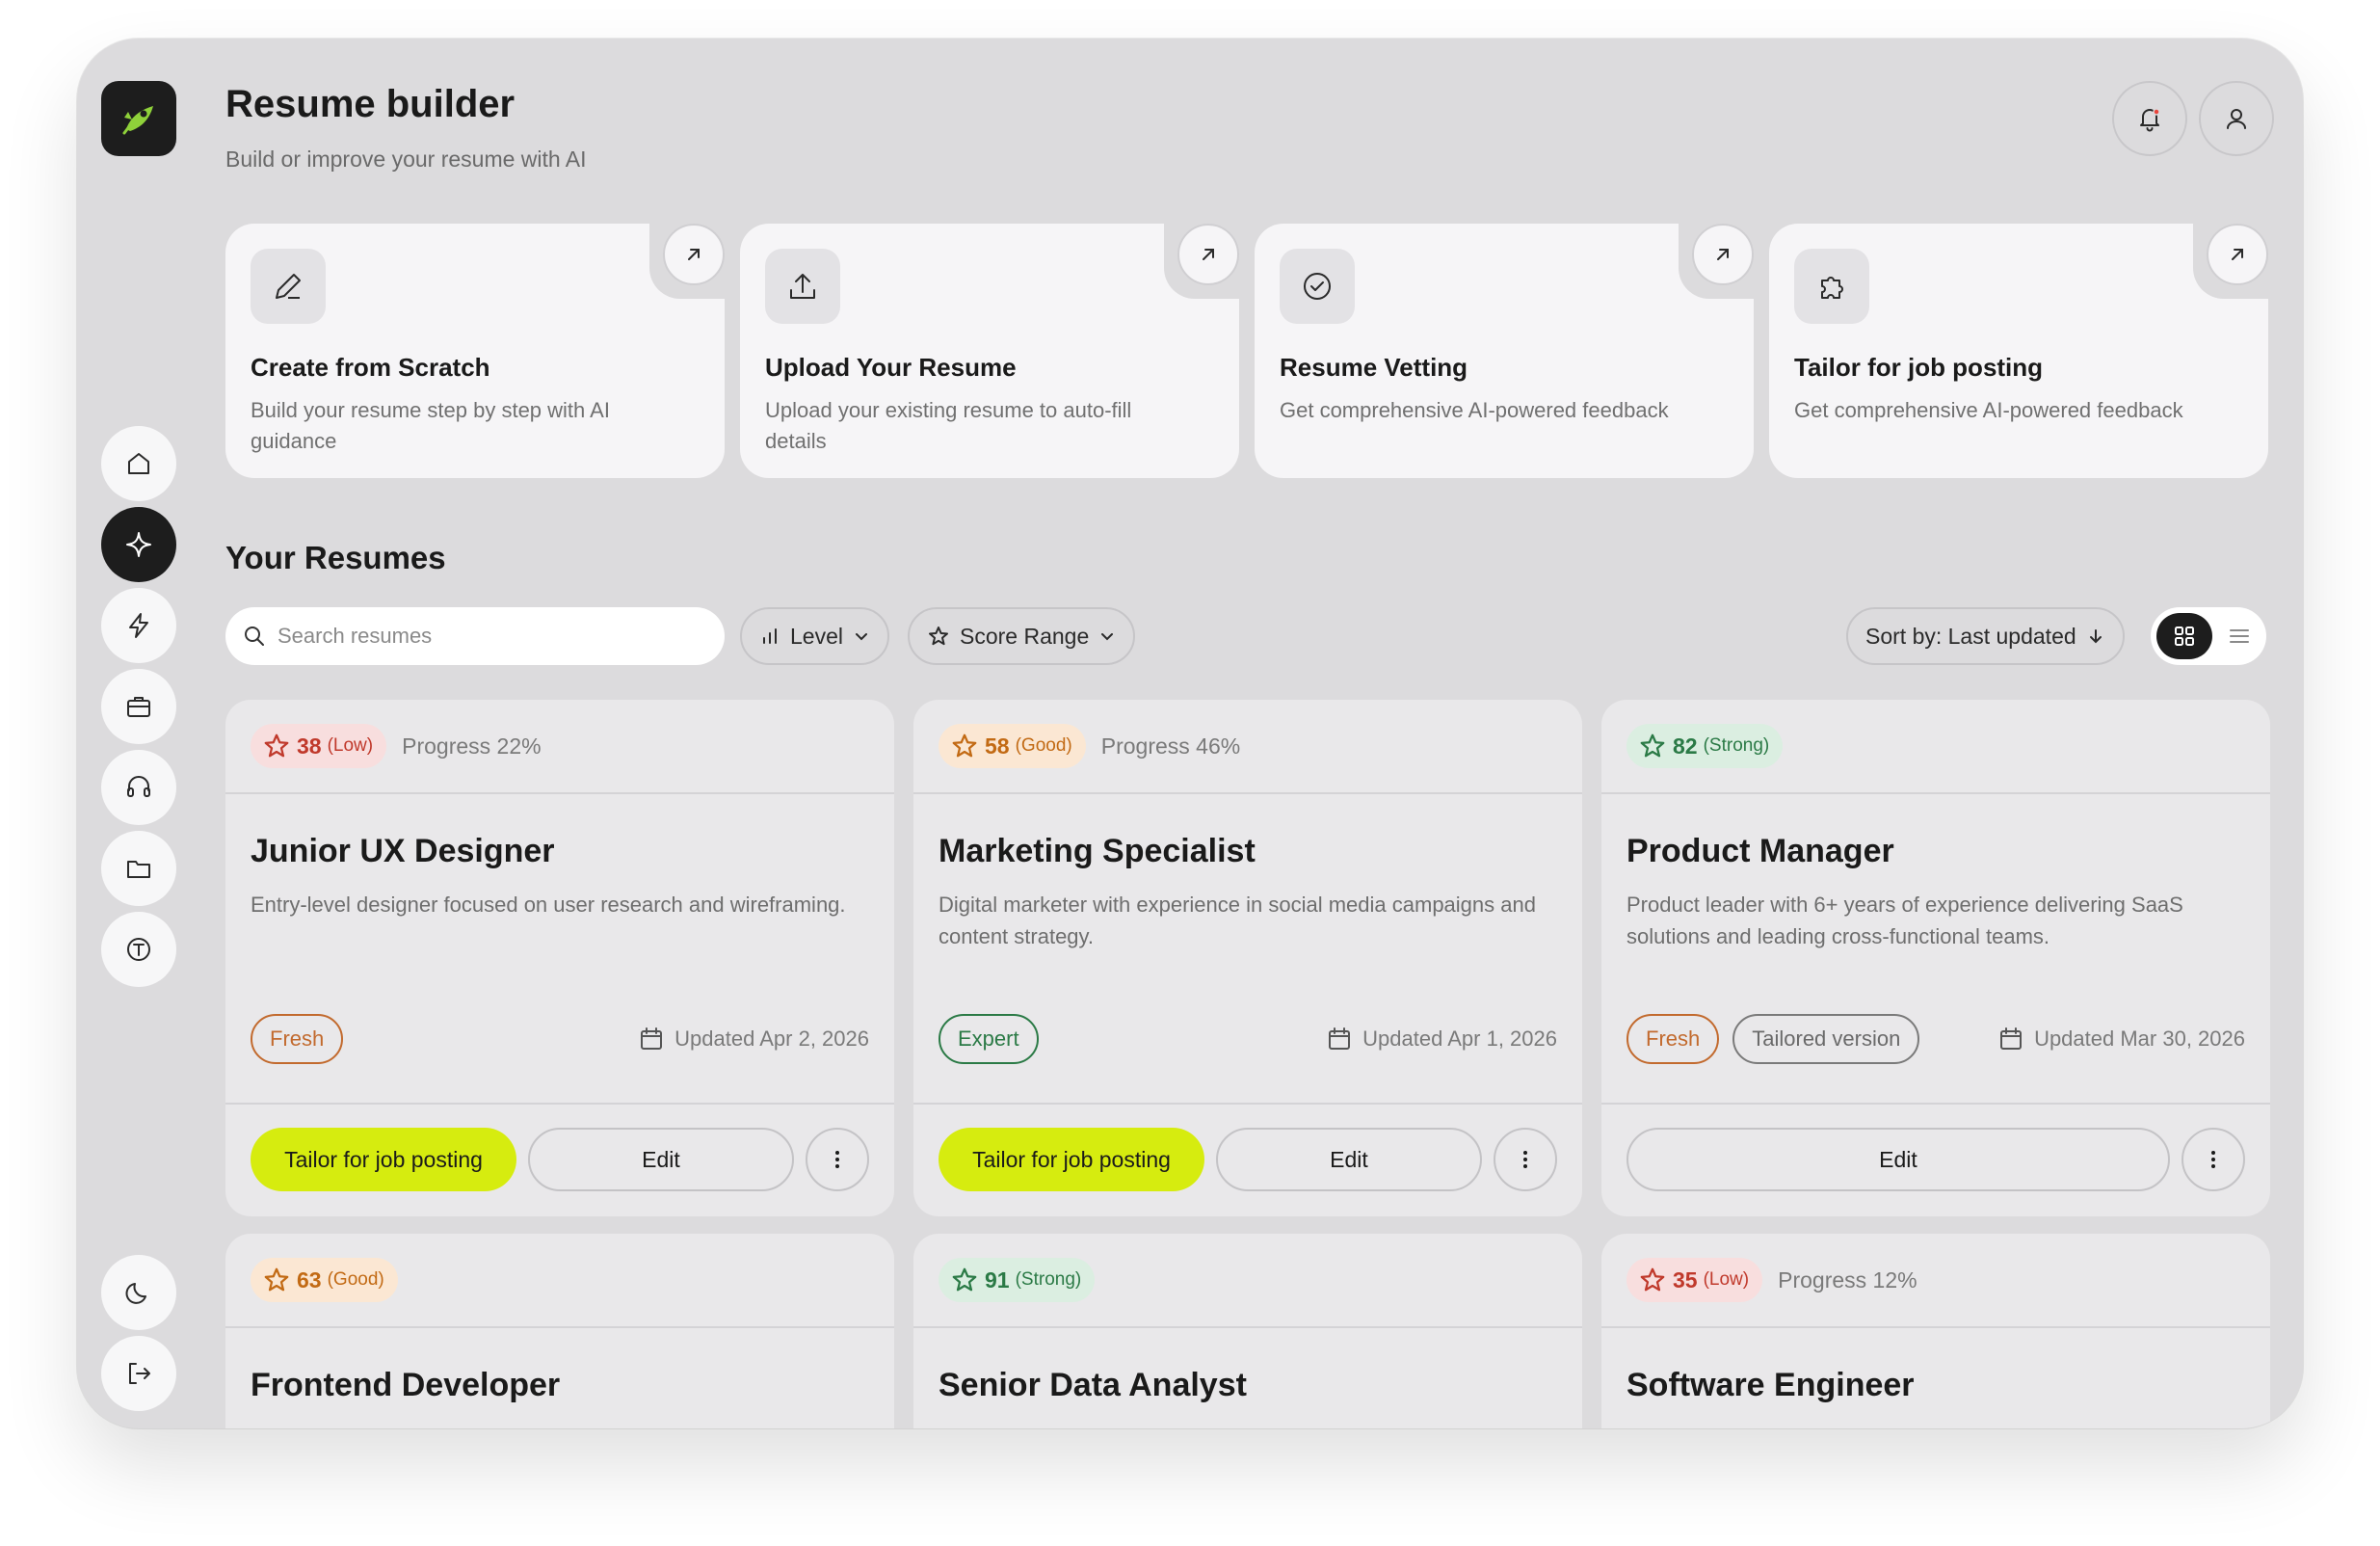  Describe the element at coordinates (997, 1279) in the screenshot. I see `score-value: 91` at that location.